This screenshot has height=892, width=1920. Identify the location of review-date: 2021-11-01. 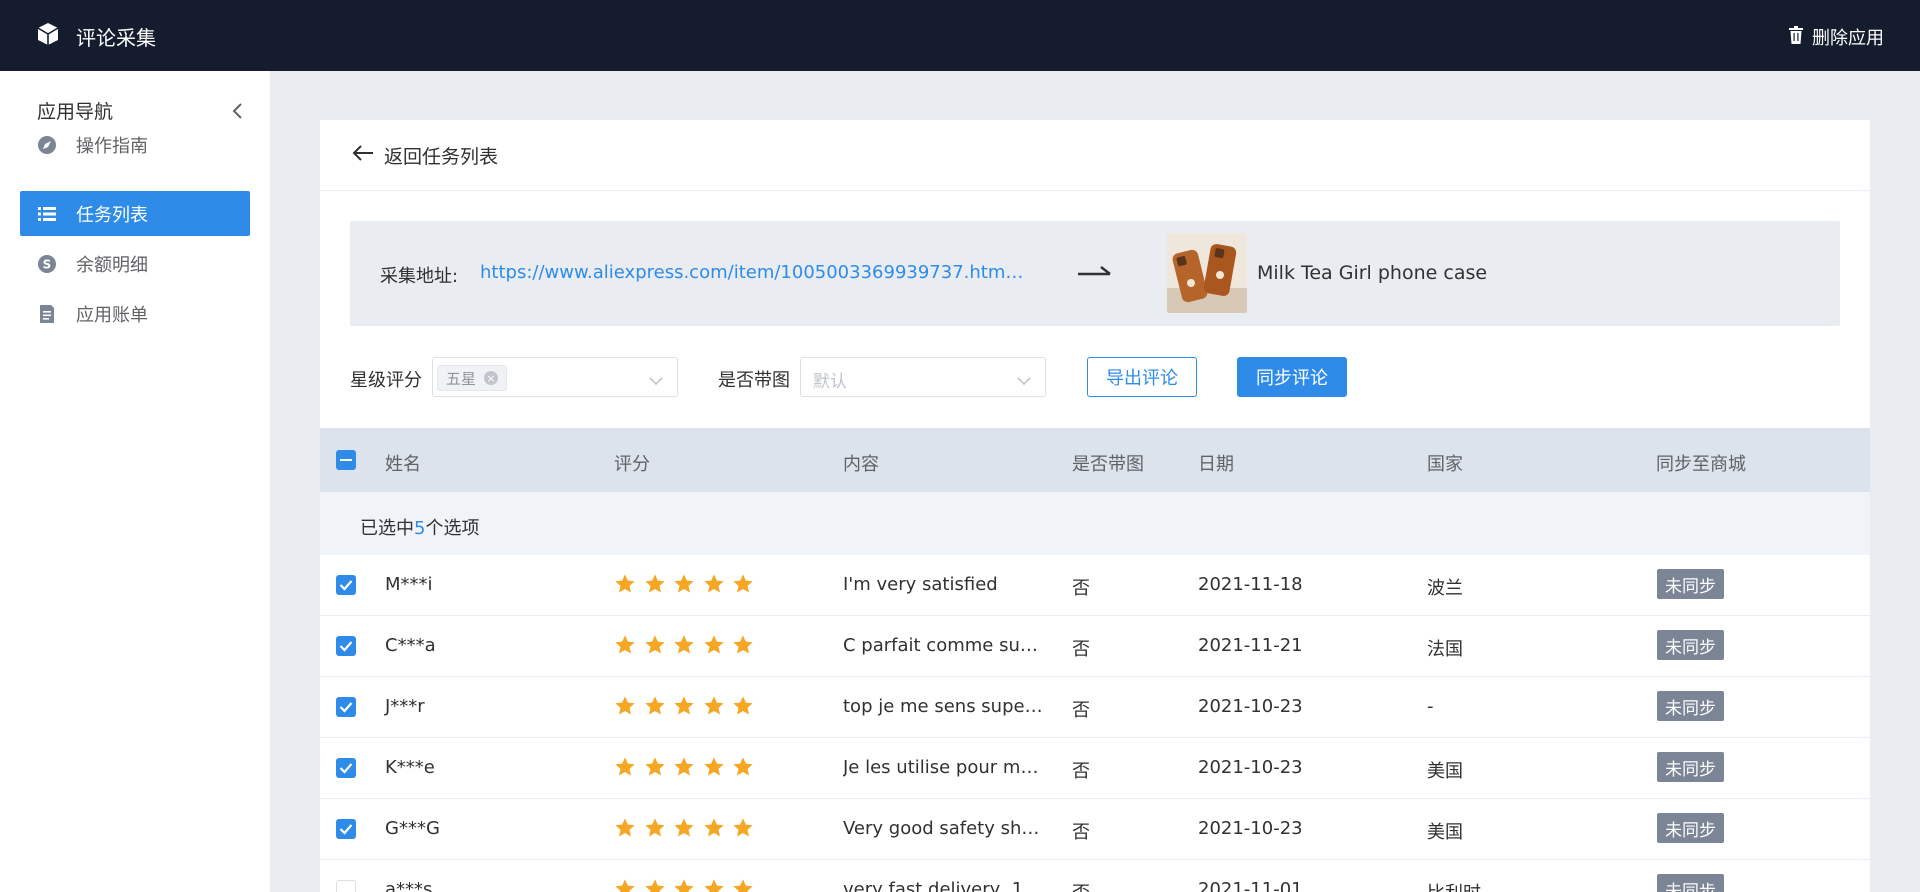
(1250, 885).